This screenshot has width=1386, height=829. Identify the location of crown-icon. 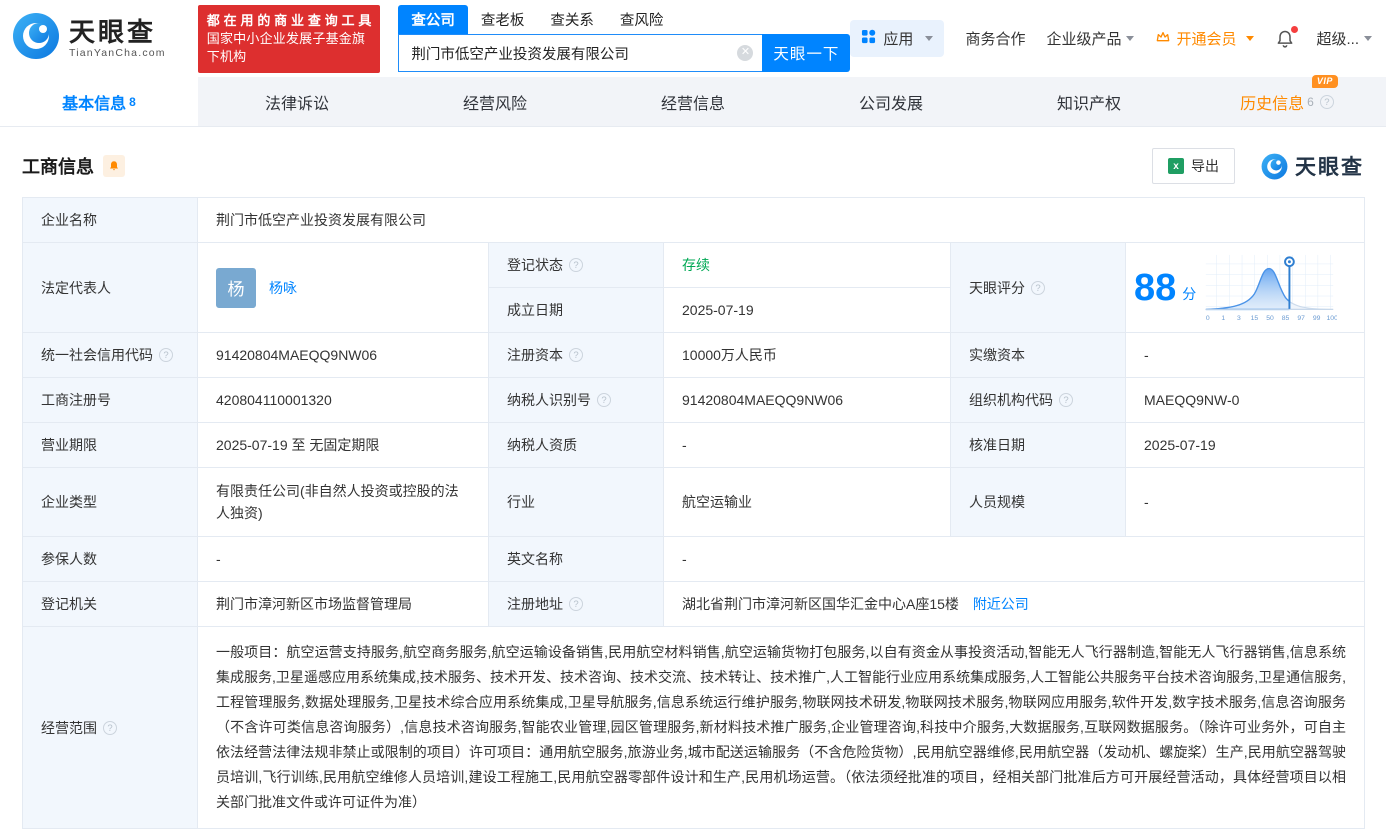
(1163, 39).